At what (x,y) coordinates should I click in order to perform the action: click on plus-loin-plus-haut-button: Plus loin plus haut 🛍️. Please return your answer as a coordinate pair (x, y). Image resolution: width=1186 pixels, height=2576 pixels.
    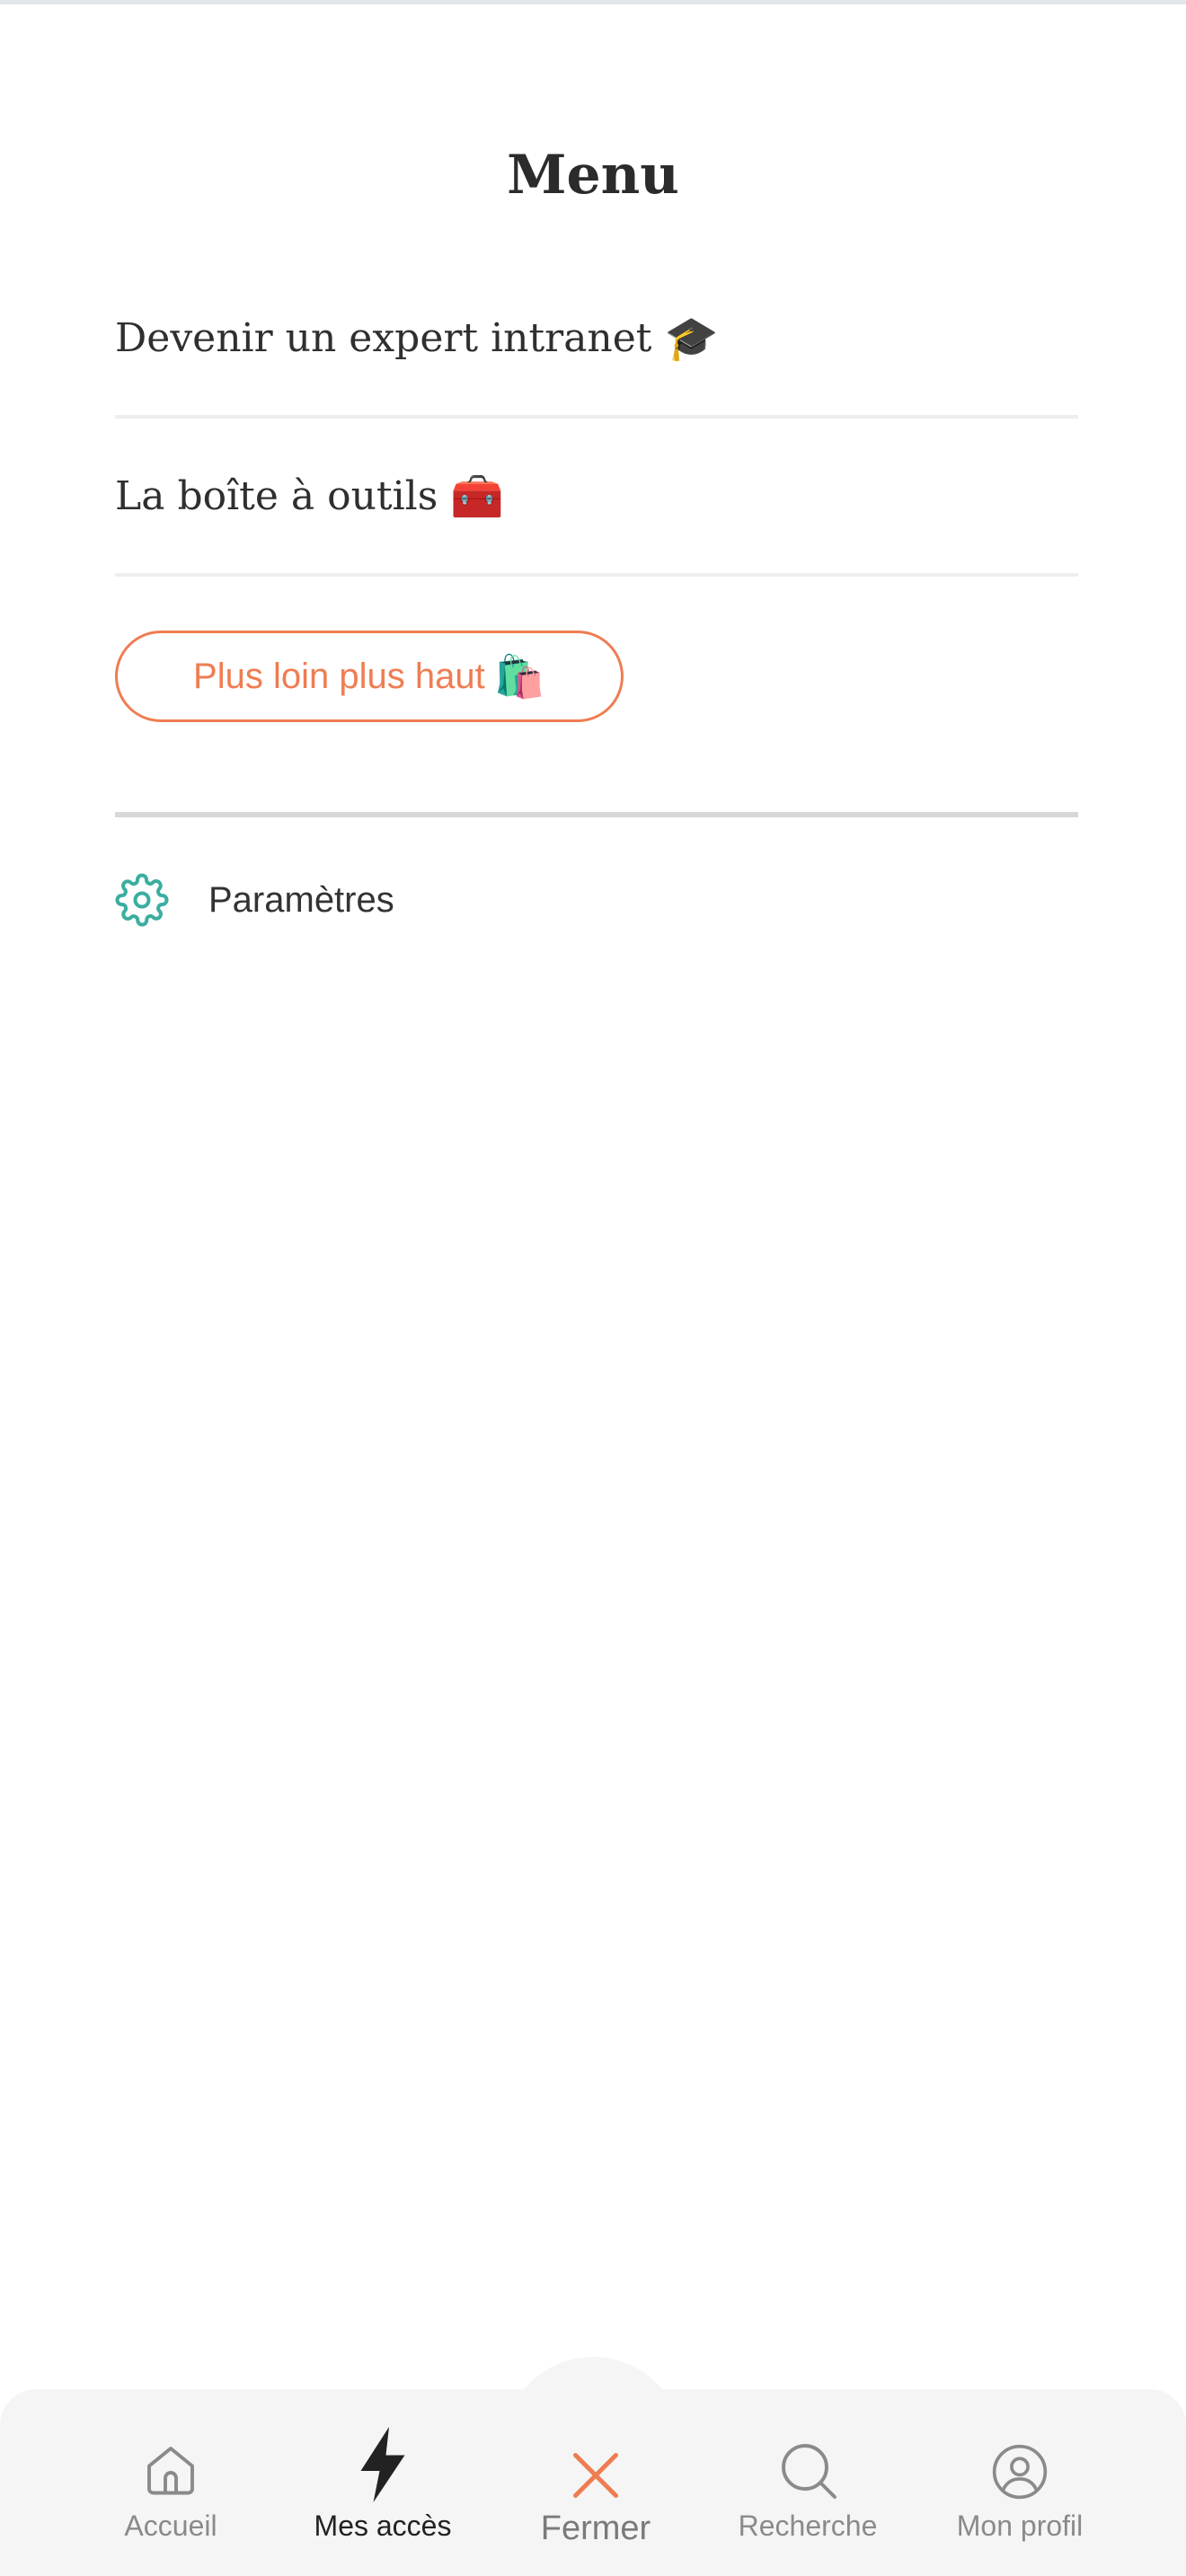
    Looking at the image, I should click on (369, 676).